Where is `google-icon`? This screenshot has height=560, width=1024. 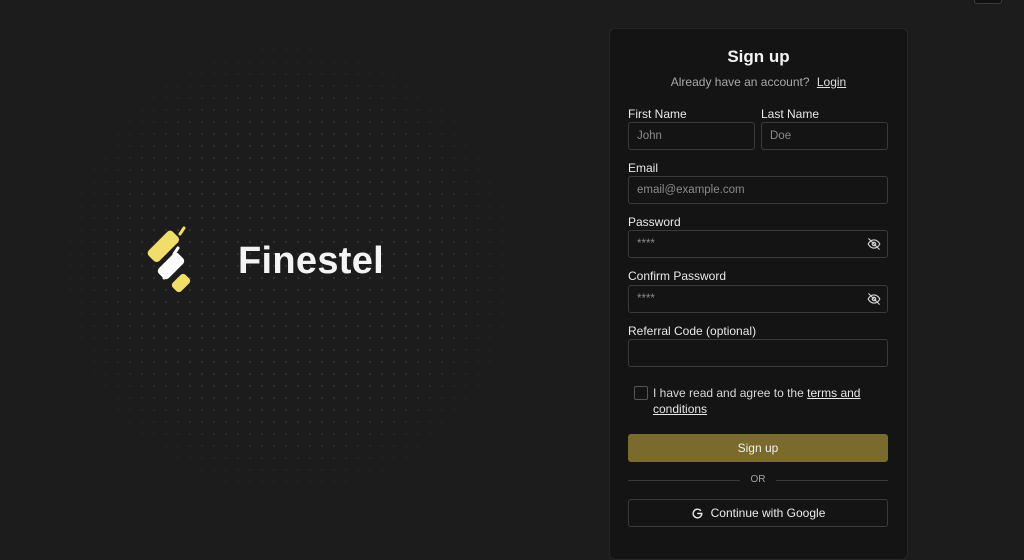
google-icon is located at coordinates (697, 513).